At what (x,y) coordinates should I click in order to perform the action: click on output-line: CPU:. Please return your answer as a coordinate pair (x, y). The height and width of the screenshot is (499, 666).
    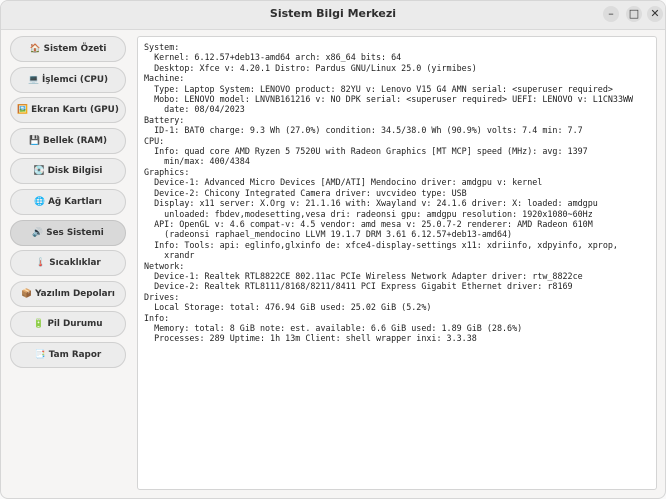
    Looking at the image, I should click on (154, 140).